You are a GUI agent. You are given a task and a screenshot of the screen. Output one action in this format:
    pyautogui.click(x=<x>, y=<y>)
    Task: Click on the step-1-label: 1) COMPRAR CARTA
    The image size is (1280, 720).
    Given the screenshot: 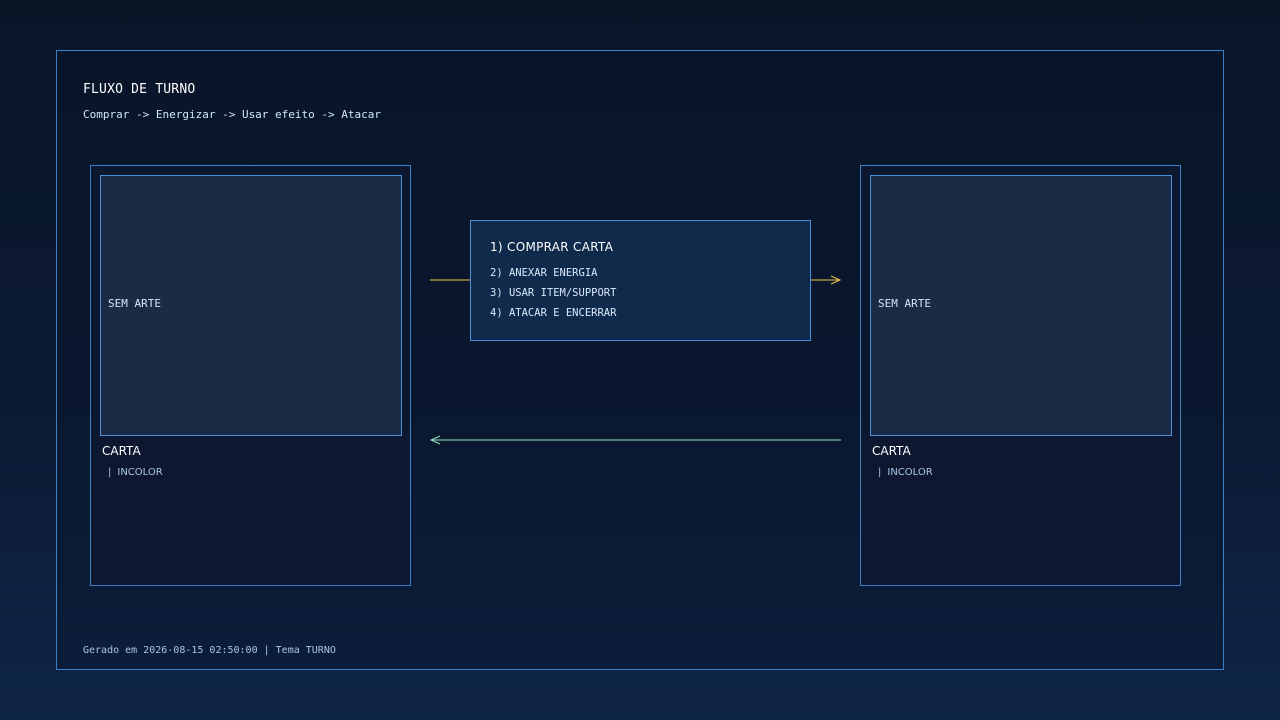 What is the action you would take?
    pyautogui.click(x=552, y=247)
    